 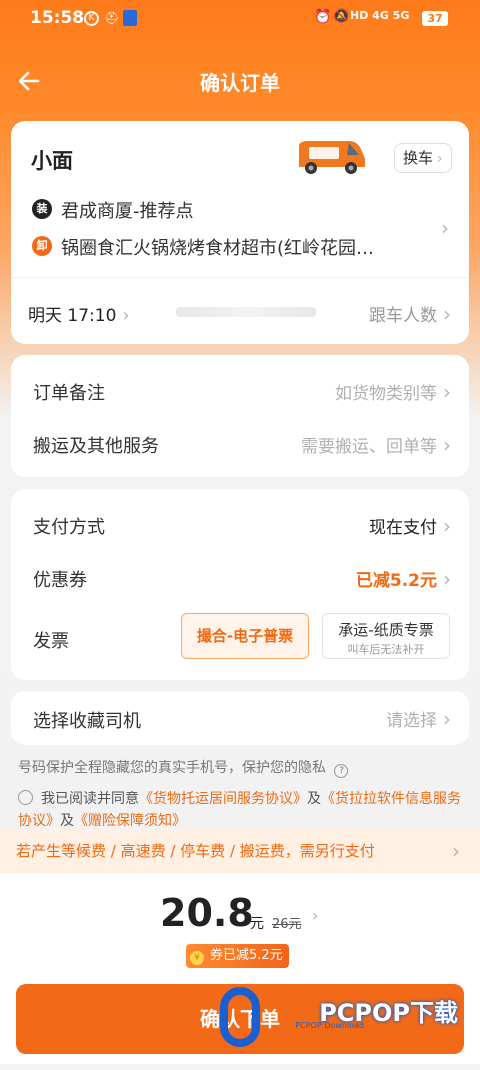 I want to click on swap-vehicle-button: 换车 ›, so click(x=423, y=158).